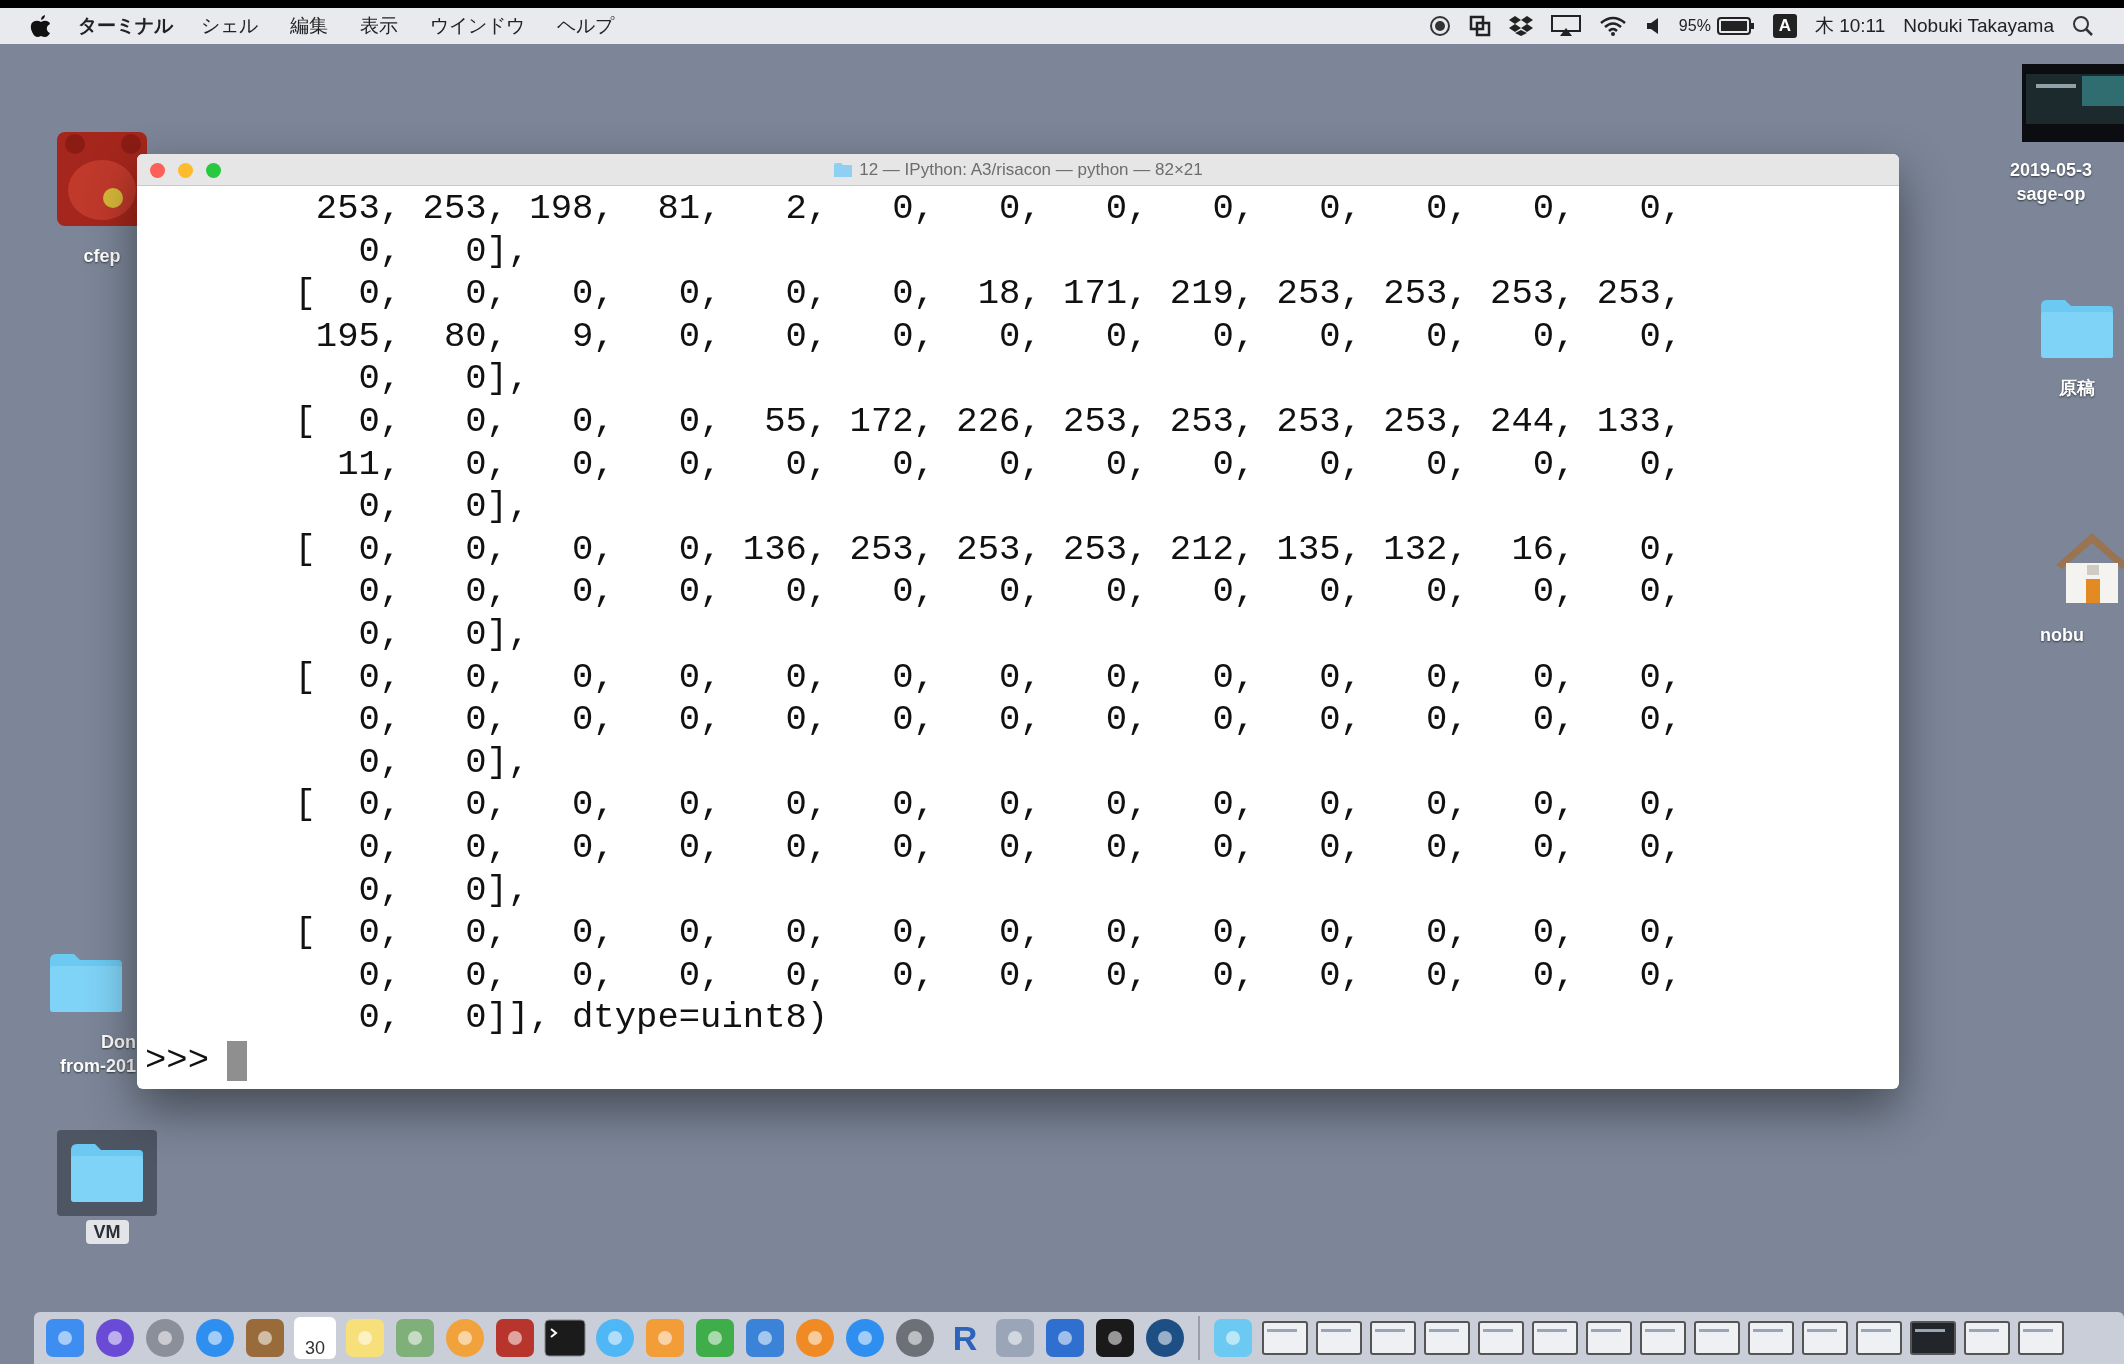 The height and width of the screenshot is (1364, 2124). I want to click on menu-item: 表示, so click(379, 26).